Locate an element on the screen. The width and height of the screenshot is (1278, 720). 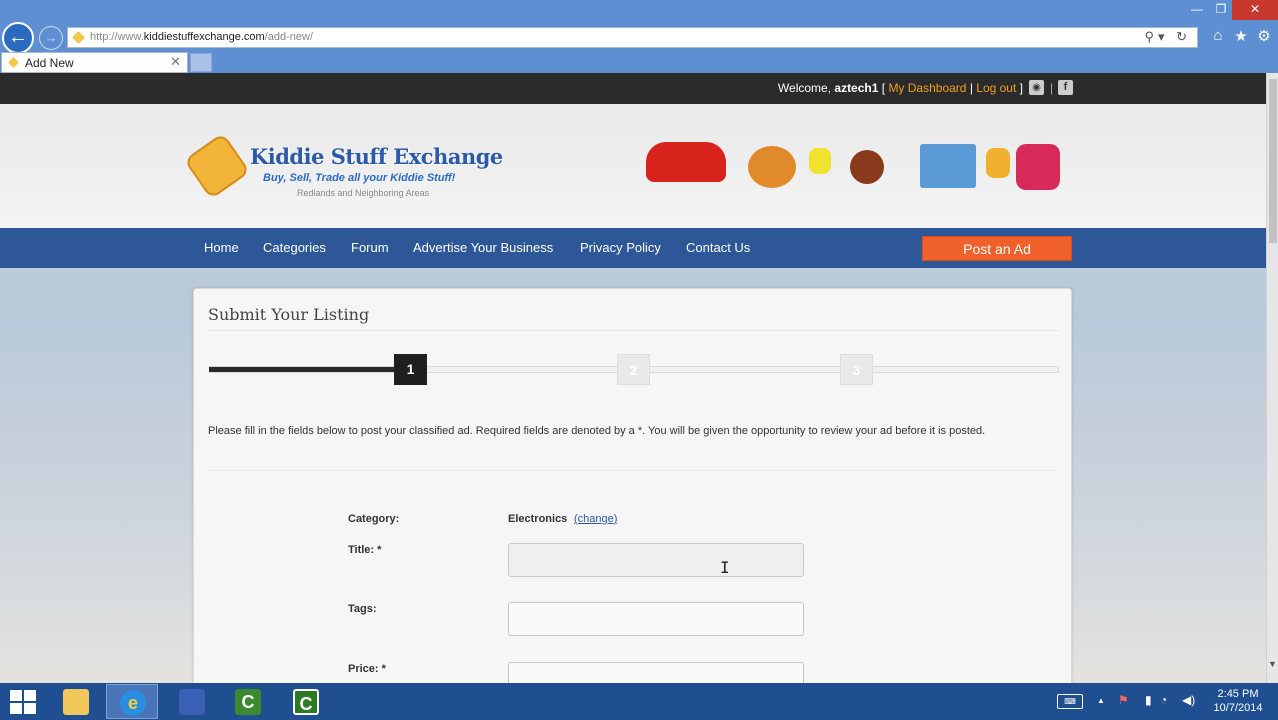
taskbar-camtasia-recorder: C is located at coordinates (306, 701).